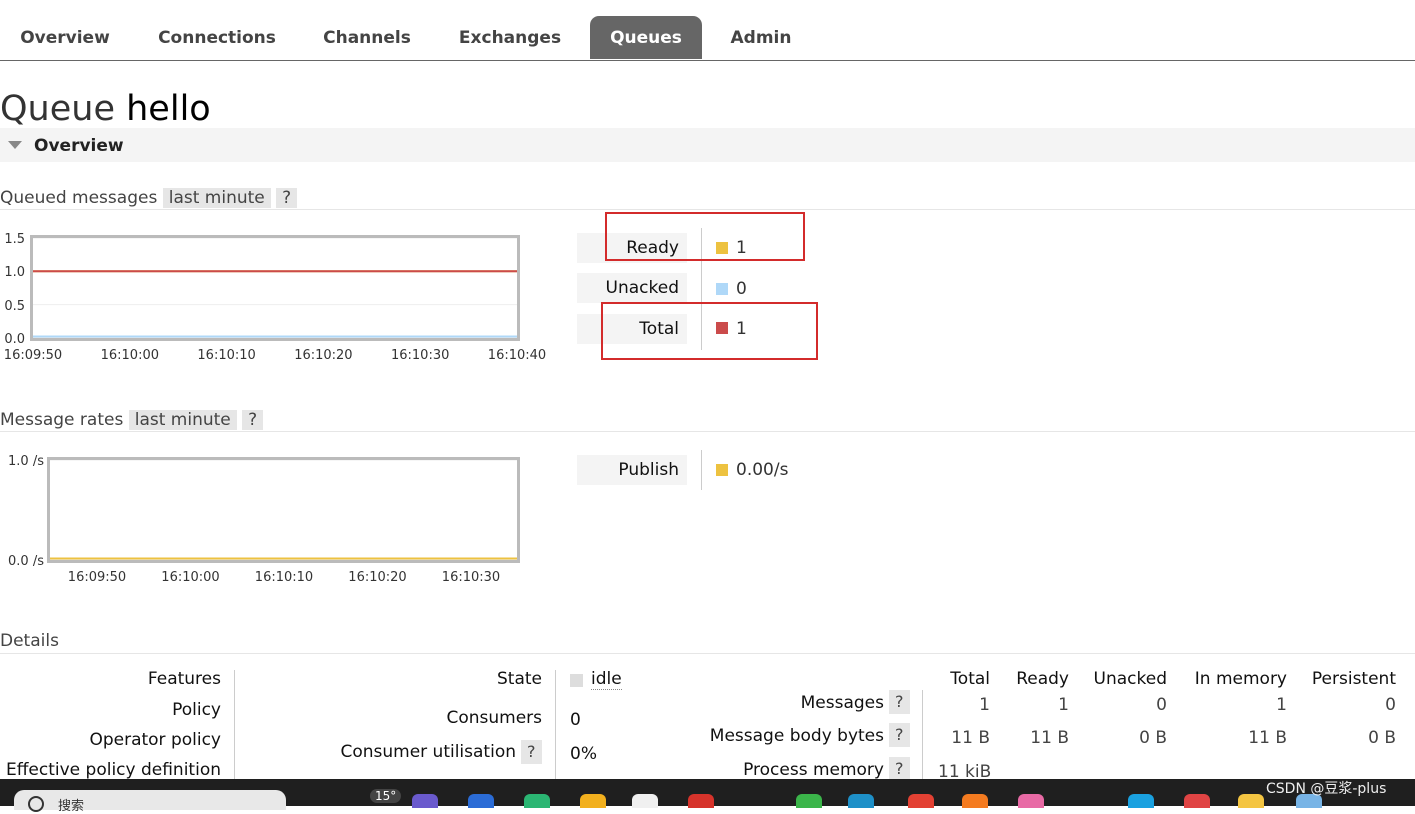 Image resolution: width=1415 pixels, height=814 pixels. I want to click on bytes-in-memory: 11 B, so click(1267, 738).